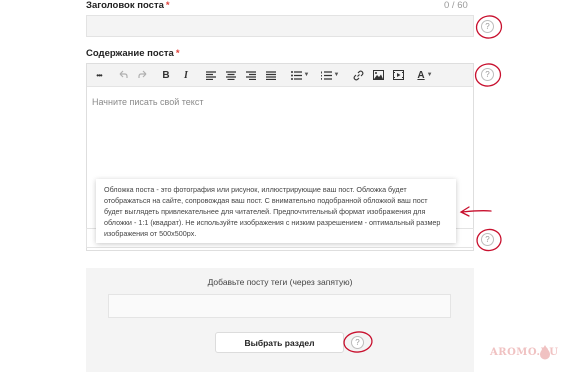 This screenshot has height=386, width=563. What do you see at coordinates (545, 352) in the screenshot?
I see `drop-logo-icon` at bounding box center [545, 352].